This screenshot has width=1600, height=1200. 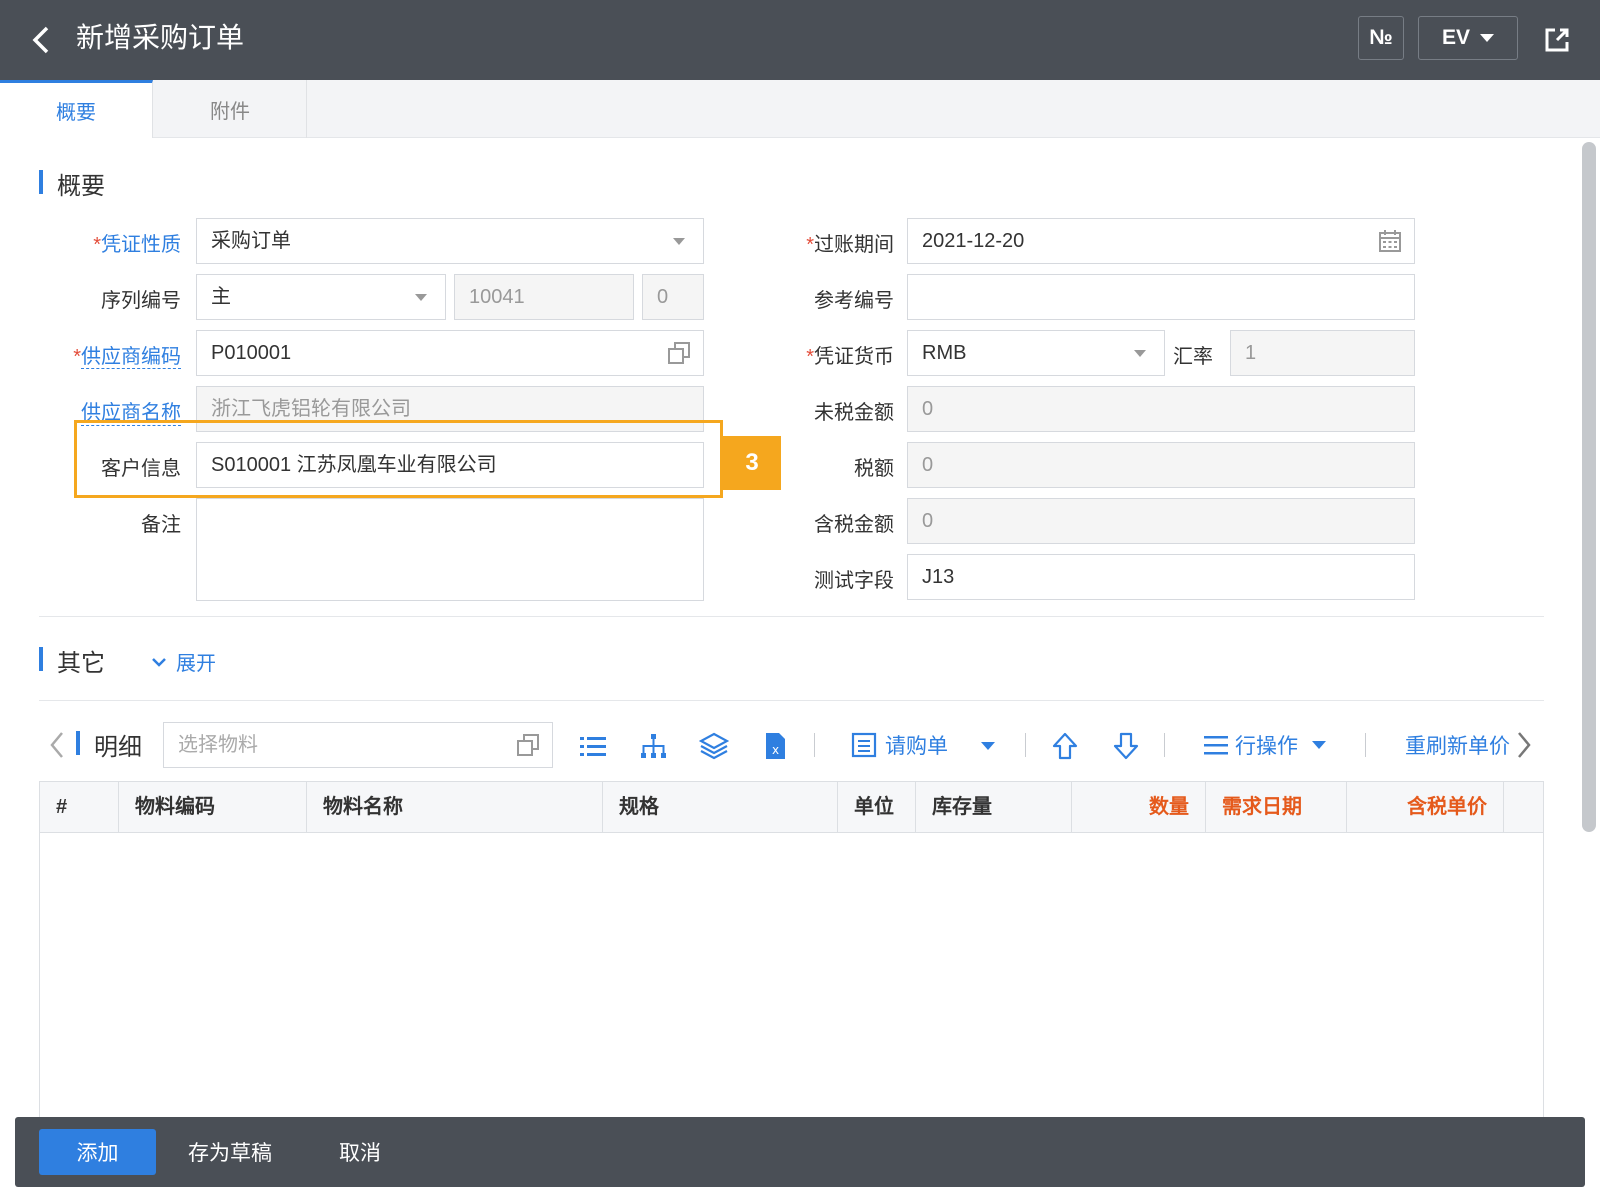 I want to click on series-select: 主, so click(x=321, y=297).